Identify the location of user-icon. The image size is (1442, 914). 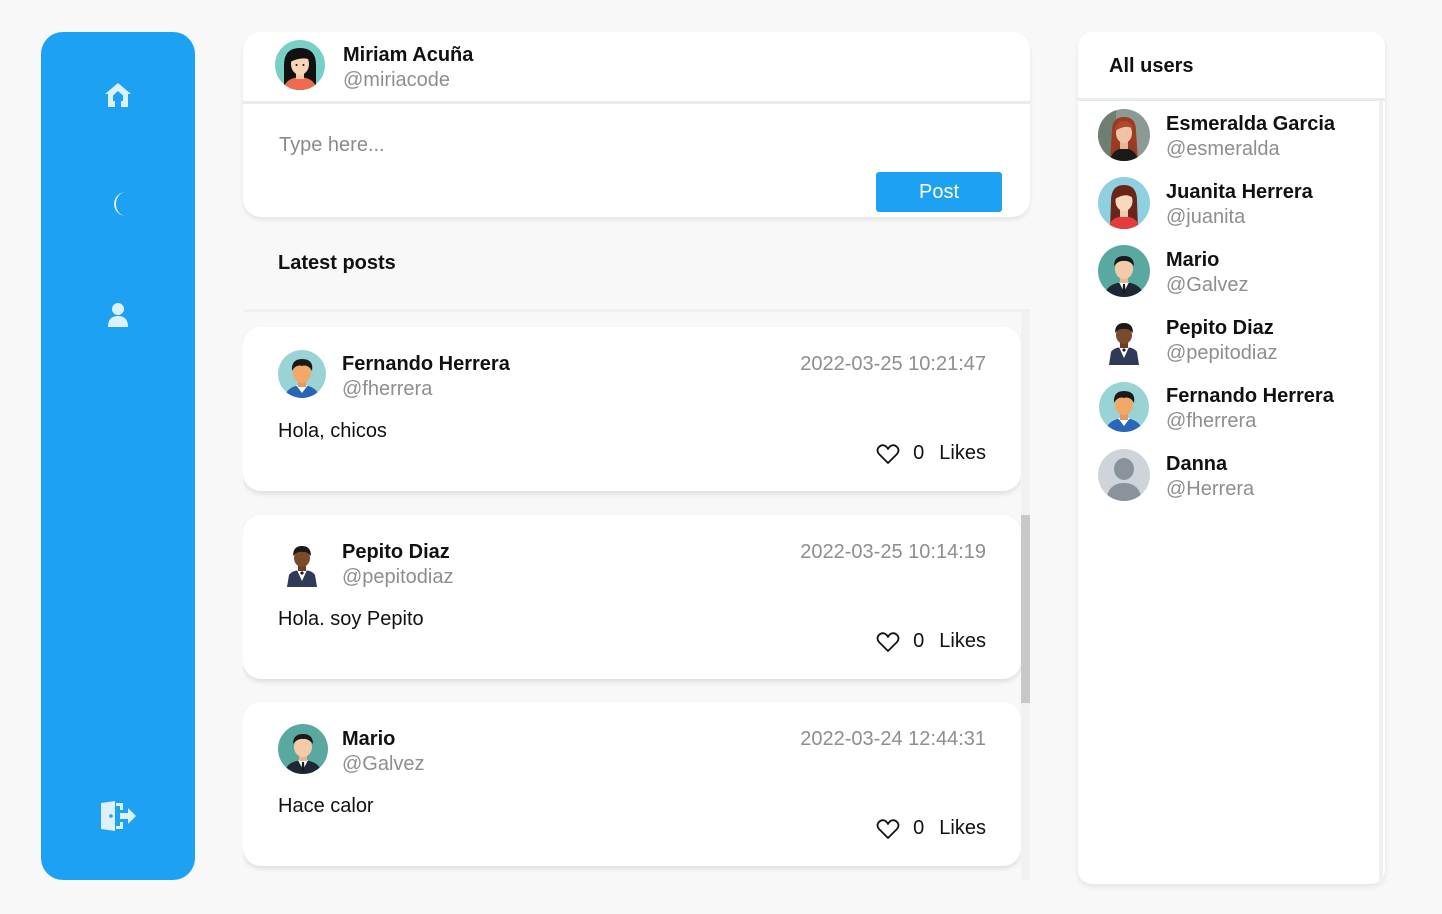
(118, 315).